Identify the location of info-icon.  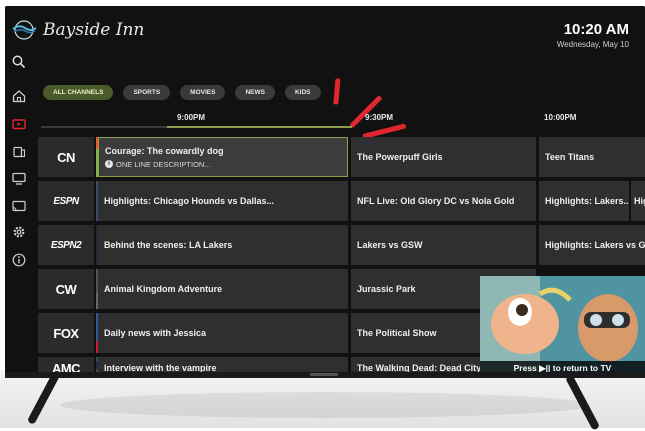
(19, 260).